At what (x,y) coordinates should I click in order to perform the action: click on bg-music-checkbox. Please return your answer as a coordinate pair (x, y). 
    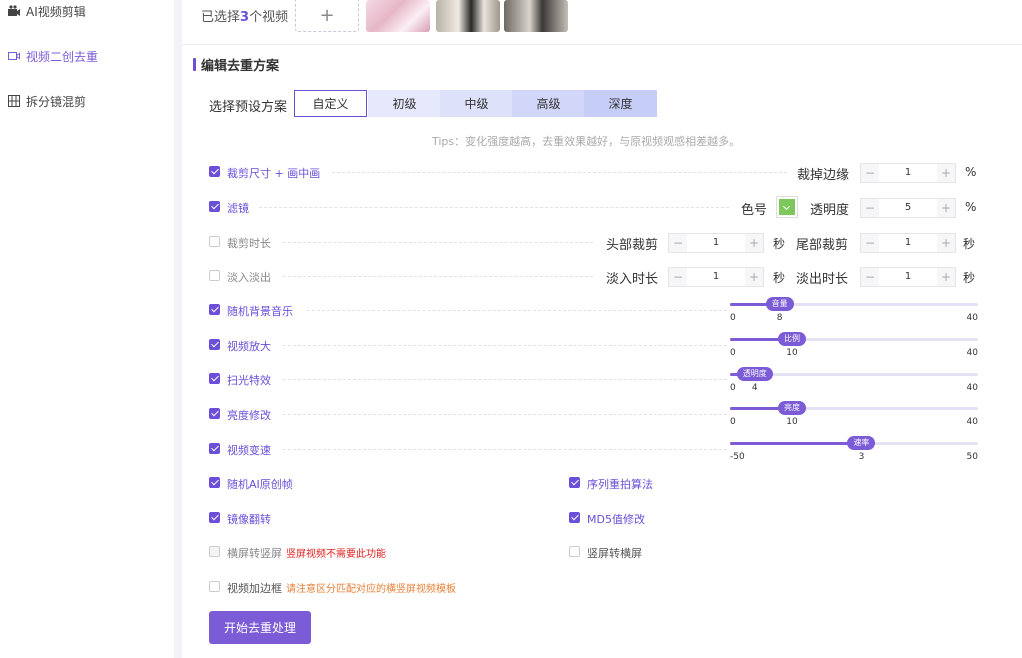
    Looking at the image, I should click on (214, 309).